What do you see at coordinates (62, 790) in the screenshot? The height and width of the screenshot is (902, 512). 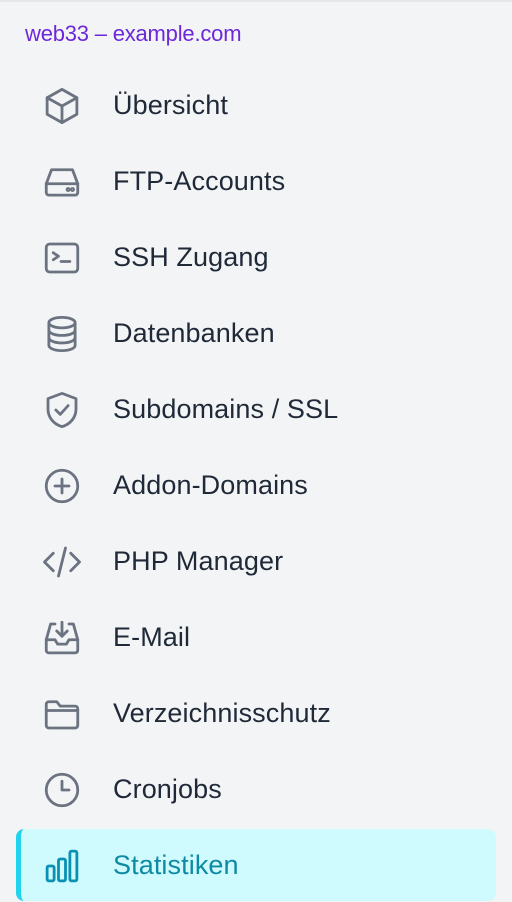 I see `clock-icon` at bounding box center [62, 790].